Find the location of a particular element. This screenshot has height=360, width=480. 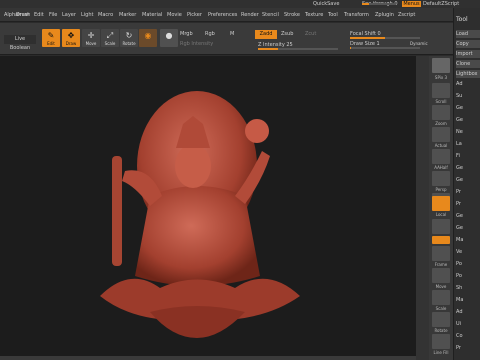

menus-toggle: Menus is located at coordinates (411, 4).